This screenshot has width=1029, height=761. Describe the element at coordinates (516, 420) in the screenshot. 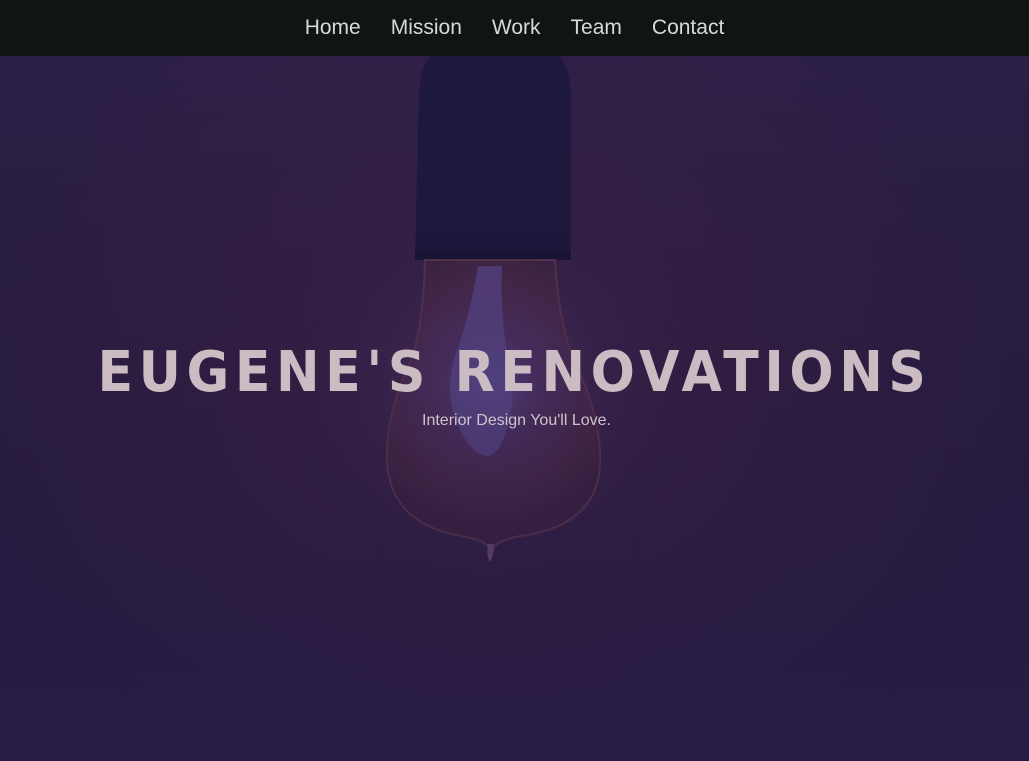

I see `hero-subtitle: Interior Design You'll Love.` at that location.